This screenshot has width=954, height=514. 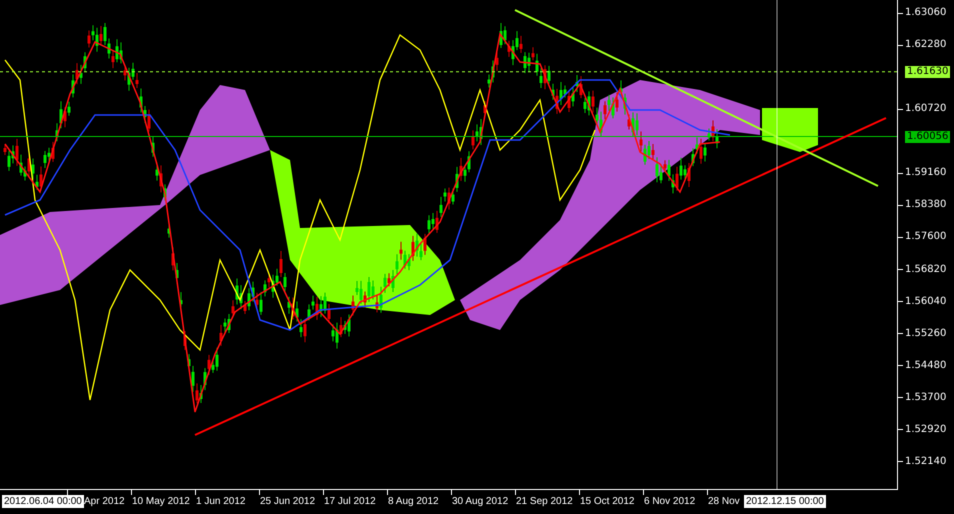 What do you see at coordinates (922, 366) in the screenshot?
I see `price-tick-label: 1.54480` at bounding box center [922, 366].